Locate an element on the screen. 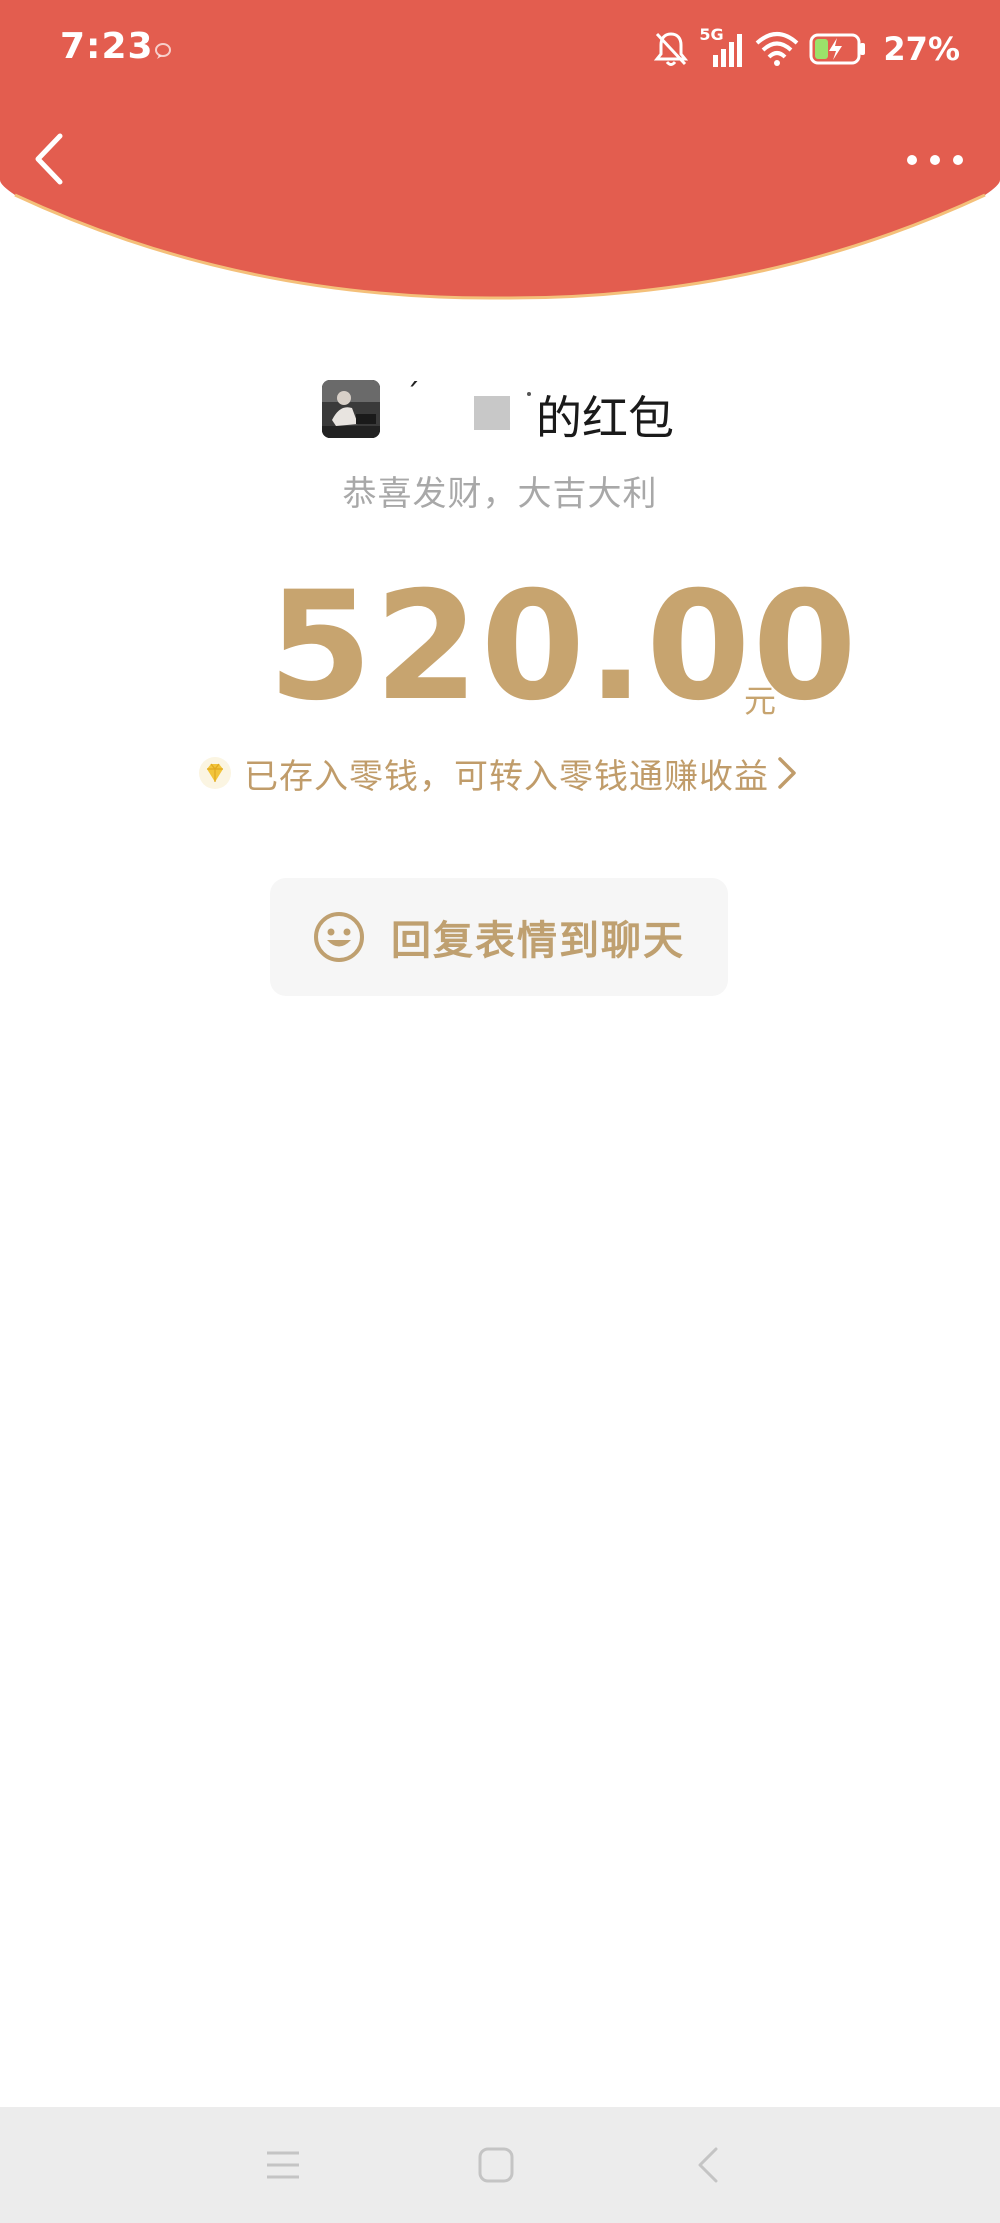  chevron-right-icon is located at coordinates (787, 773).